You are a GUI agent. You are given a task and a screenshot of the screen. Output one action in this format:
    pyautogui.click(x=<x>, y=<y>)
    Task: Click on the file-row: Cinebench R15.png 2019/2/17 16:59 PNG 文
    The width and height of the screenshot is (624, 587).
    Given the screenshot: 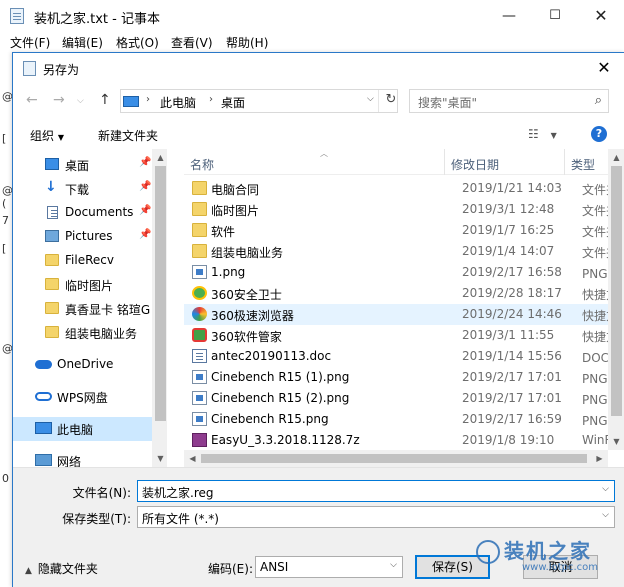 What is the action you would take?
    pyautogui.click(x=403, y=419)
    